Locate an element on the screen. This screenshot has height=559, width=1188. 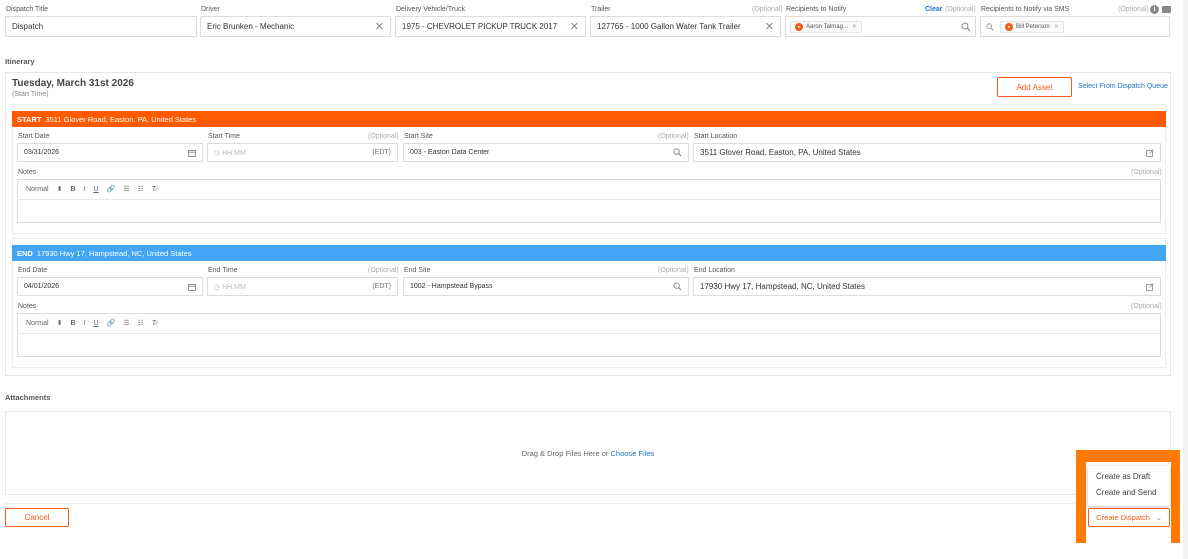
start-notes-editor is located at coordinates (589, 201).